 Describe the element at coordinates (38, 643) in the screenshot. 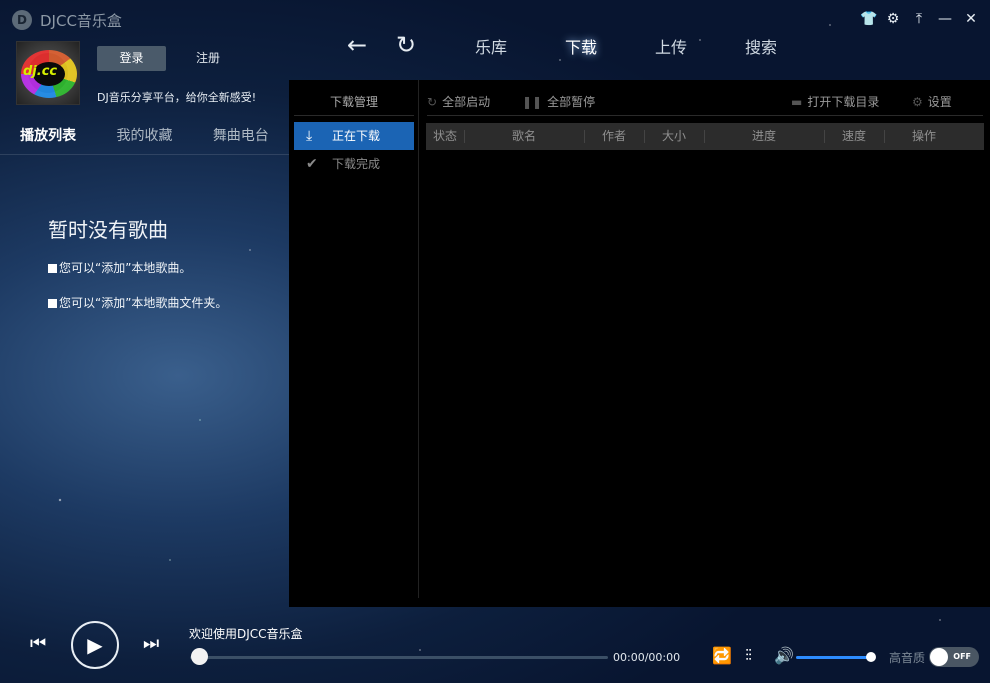

I see `previous-track-icon: ⏮` at that location.